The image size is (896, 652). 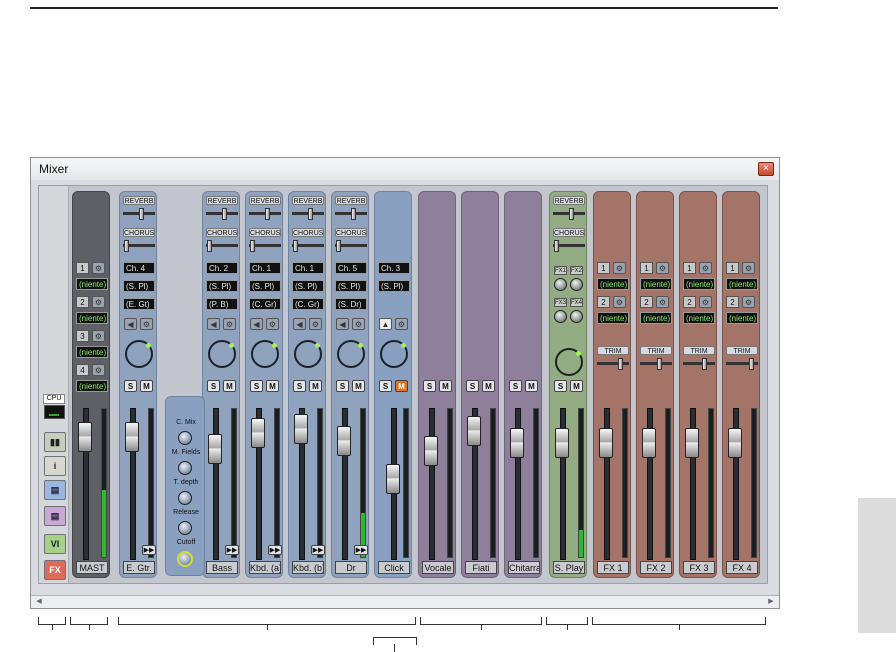 I want to click on vi-button: VI, so click(x=55, y=544).